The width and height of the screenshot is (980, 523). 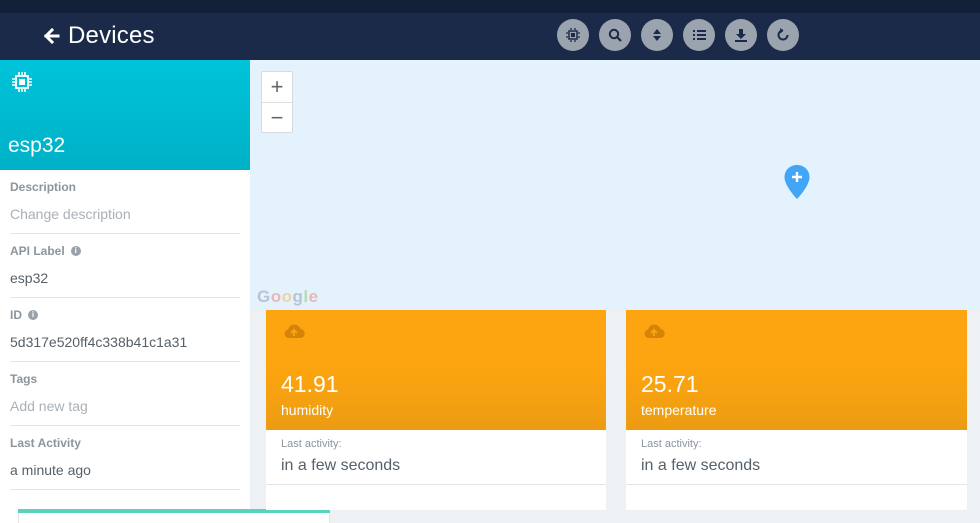 I want to click on refresh-icon, so click(x=783, y=34).